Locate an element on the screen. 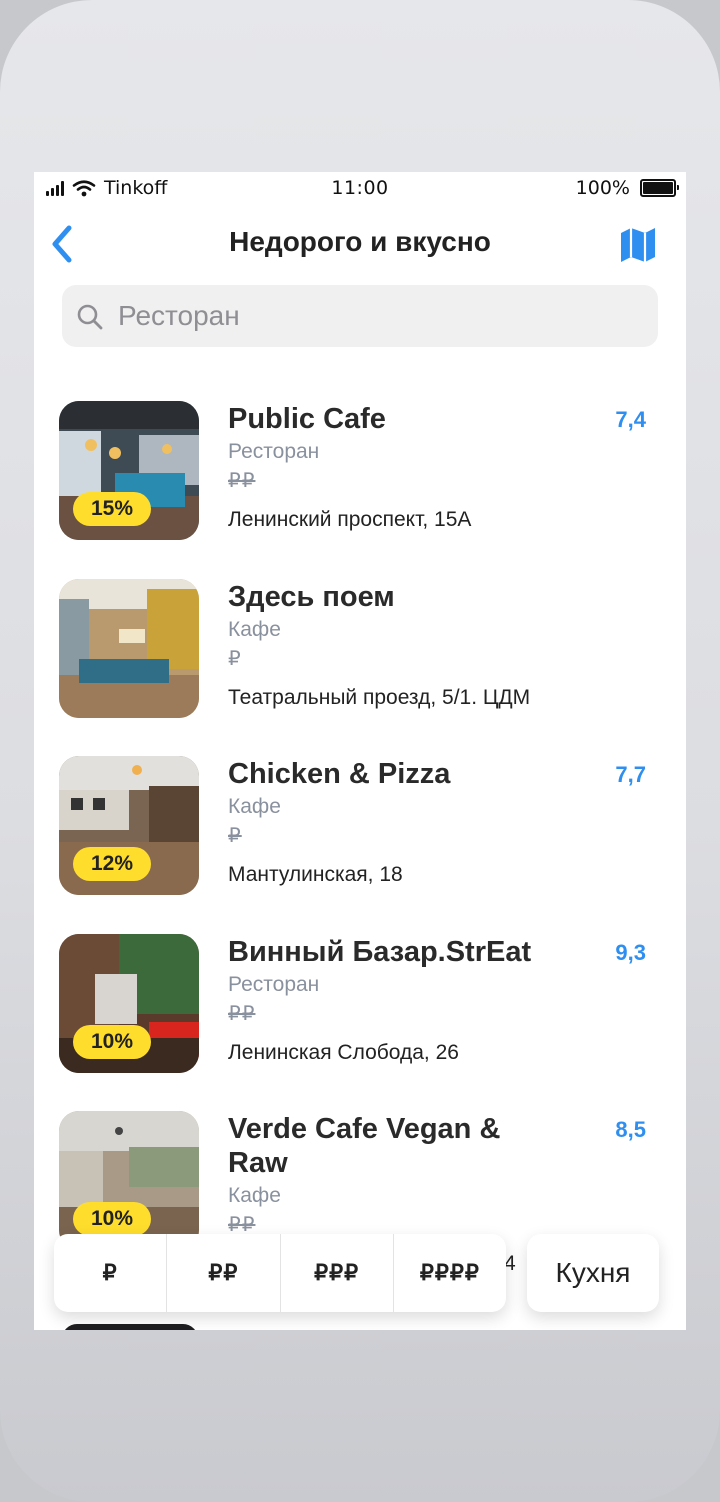 The height and width of the screenshot is (1502, 720). nav-bar: Недорого и вкусно is located at coordinates (360, 244).